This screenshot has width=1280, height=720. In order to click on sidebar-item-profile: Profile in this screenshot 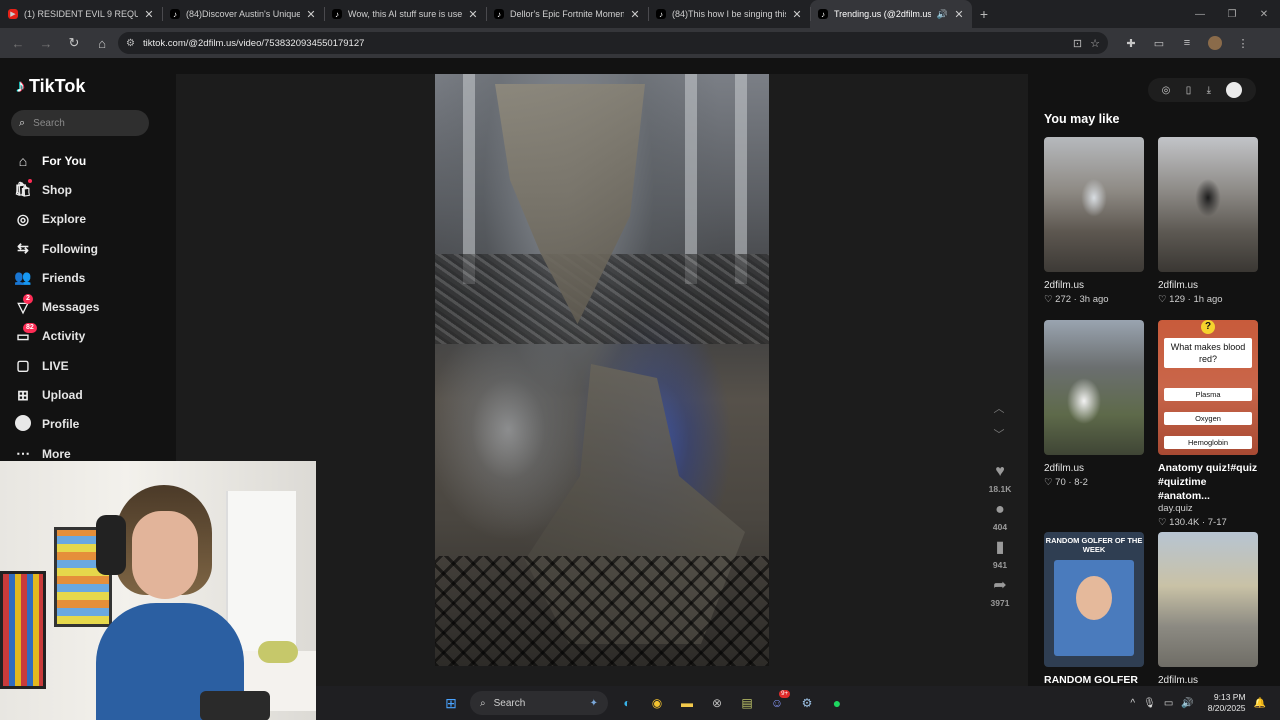, I will do `click(89, 424)`.